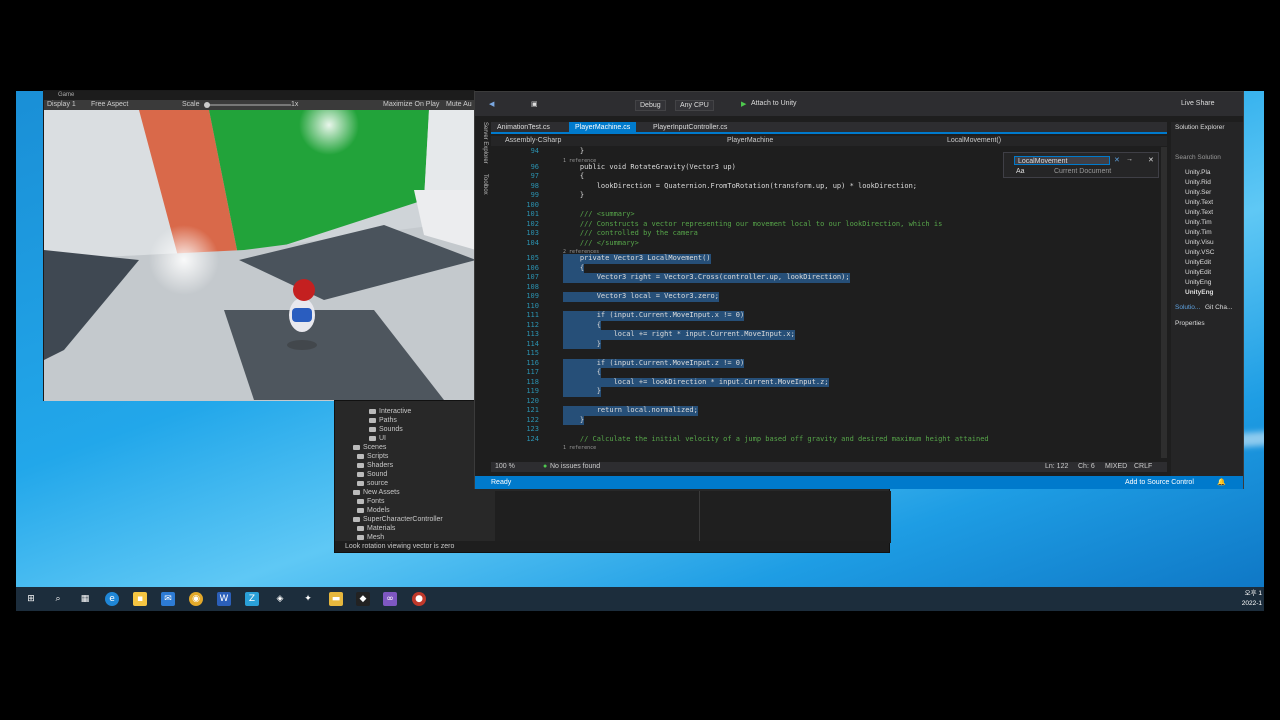 This screenshot has width=1280, height=720. I want to click on class-dropdown: PlayerMachine, so click(750, 141).